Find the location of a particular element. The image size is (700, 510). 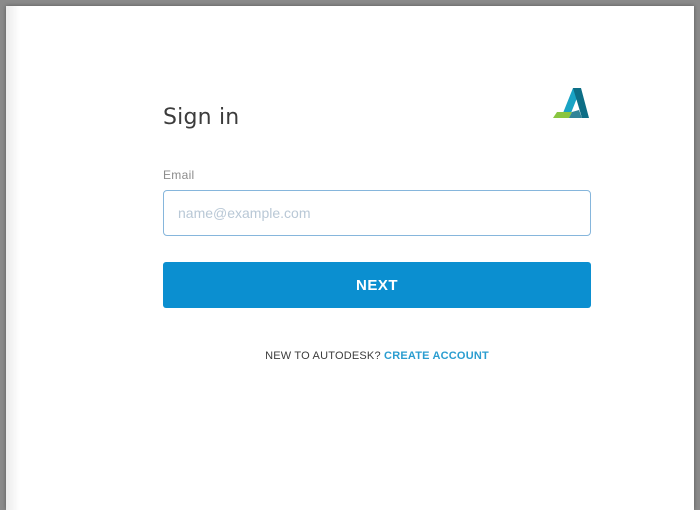

page-title: Sign in is located at coordinates (201, 117).